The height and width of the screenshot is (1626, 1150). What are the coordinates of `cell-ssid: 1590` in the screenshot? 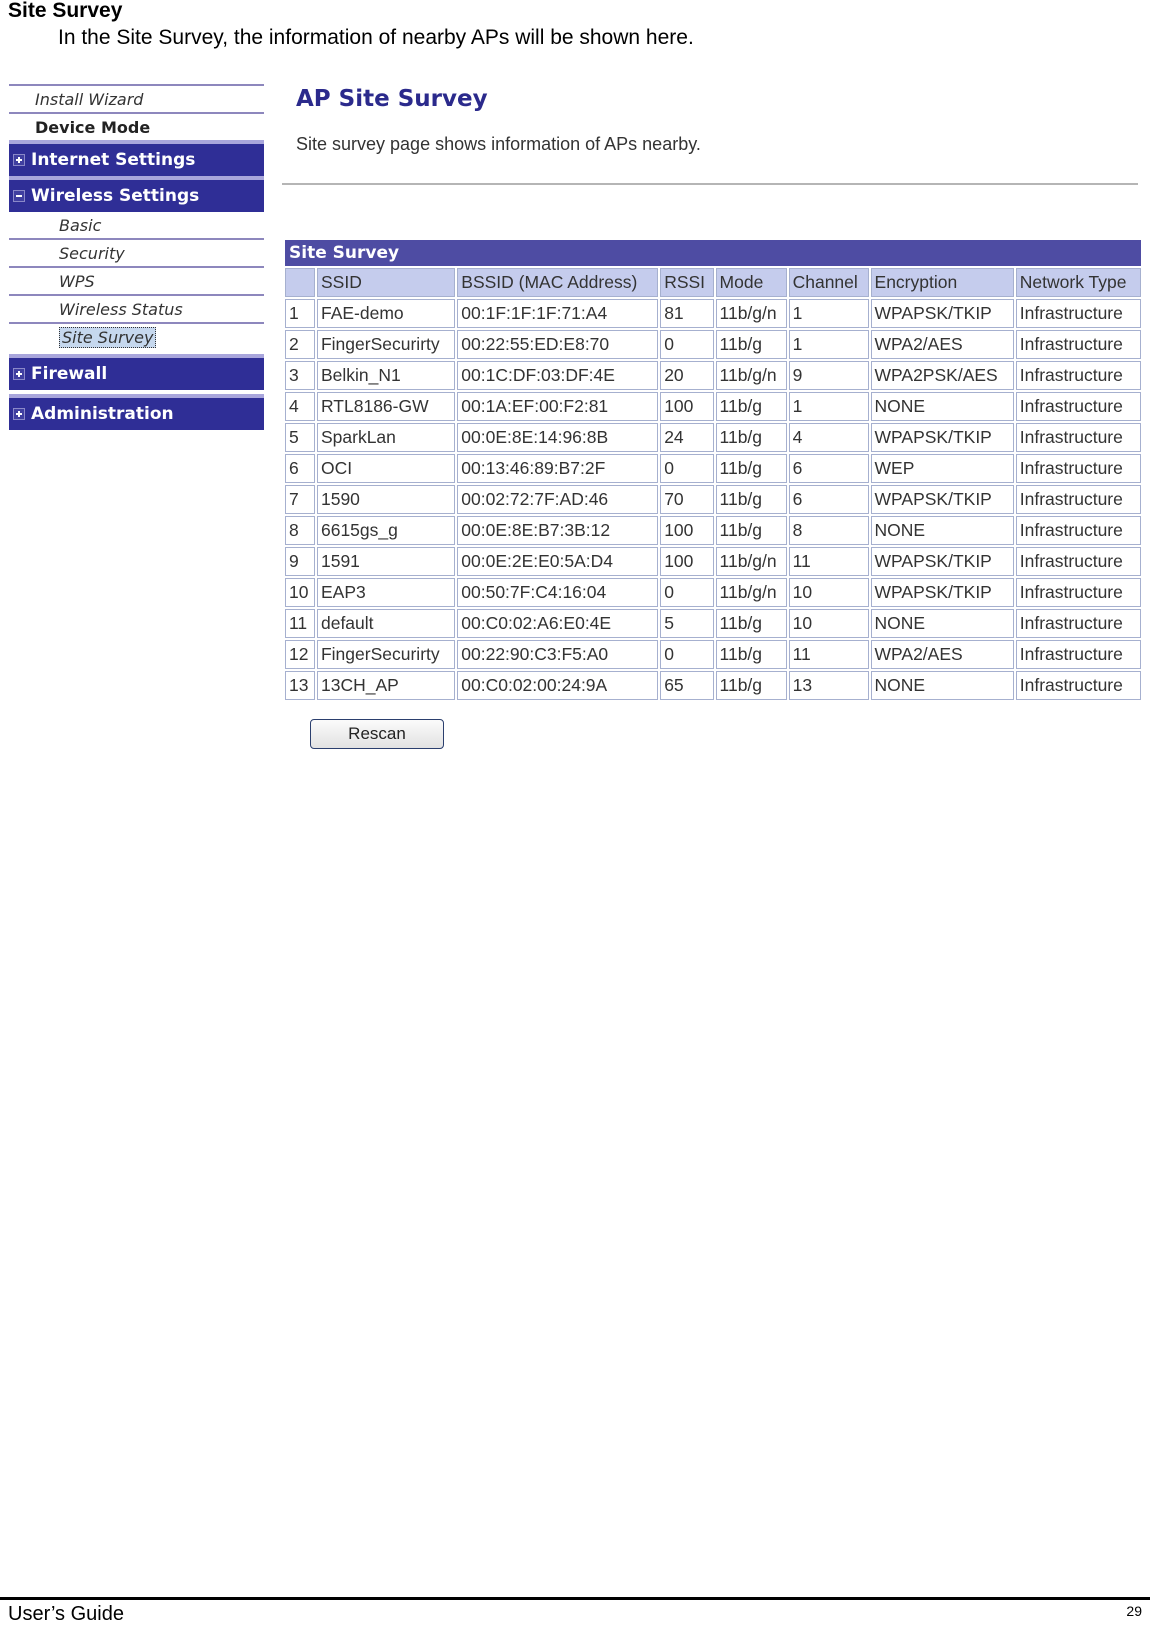 It's located at (386, 499).